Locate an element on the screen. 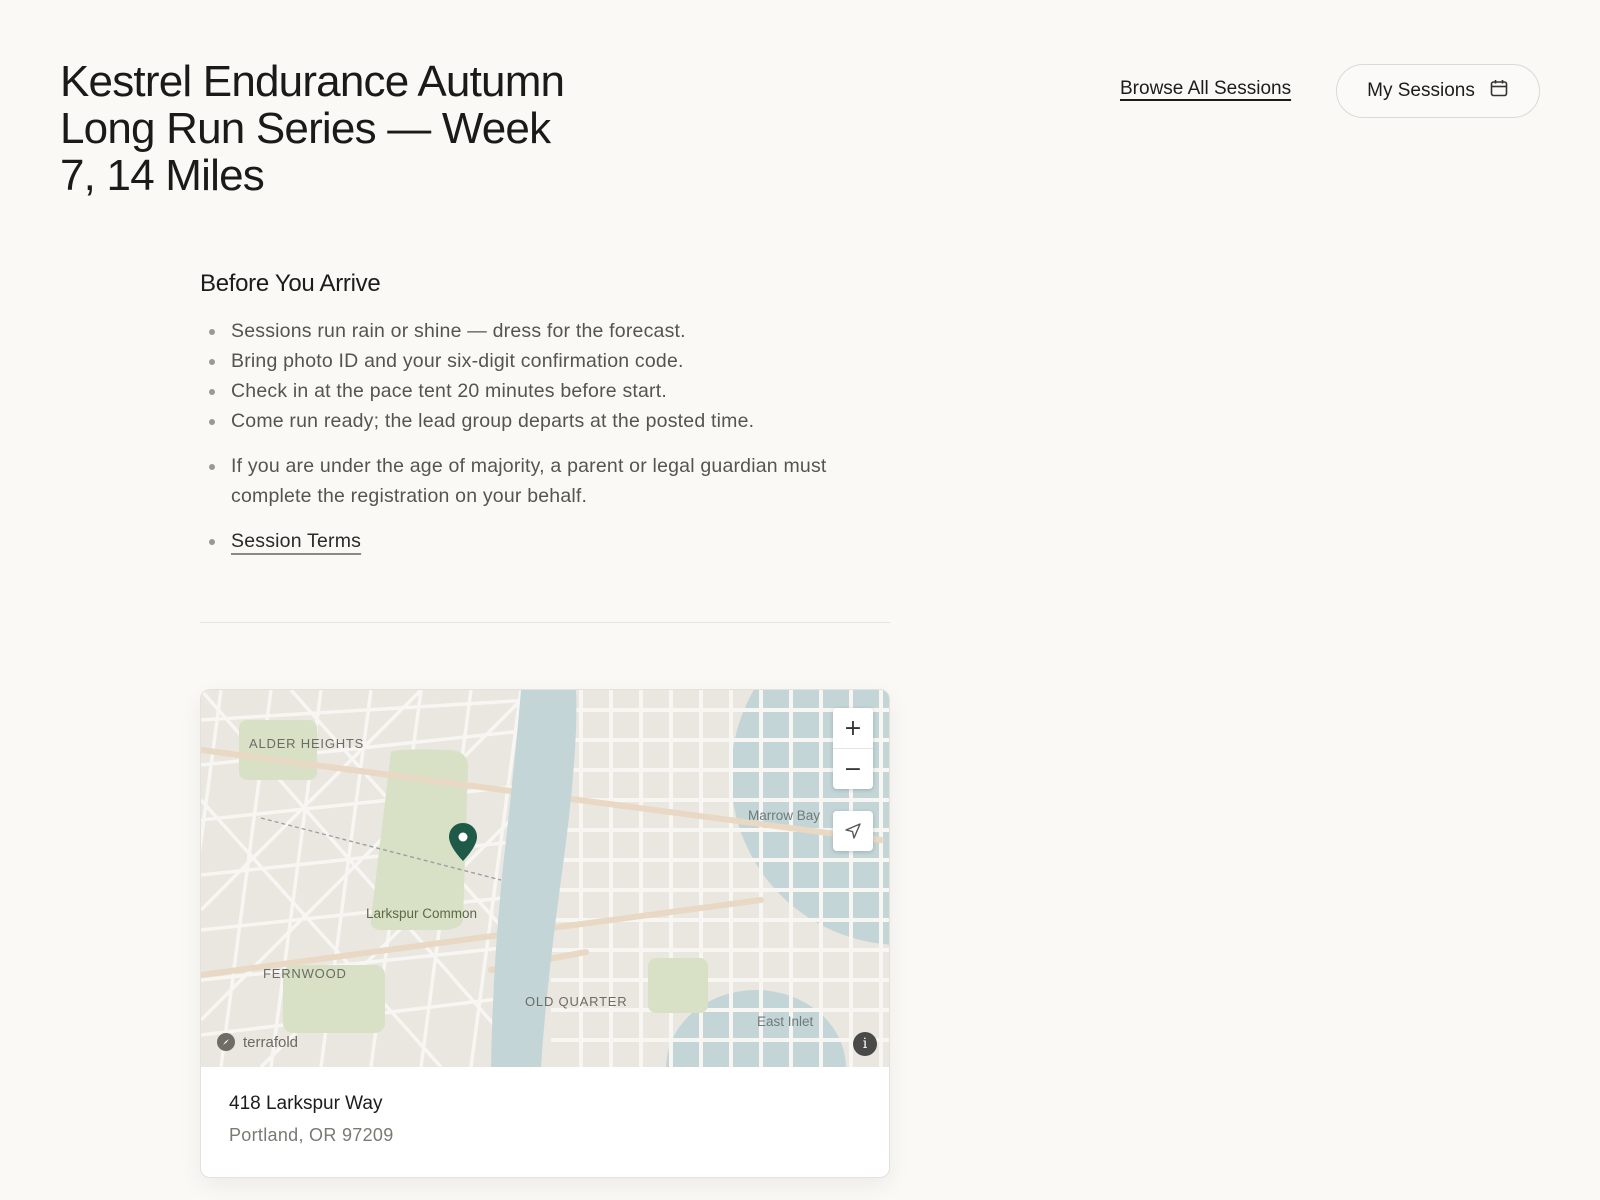 The image size is (1600, 1200). address-block: 418 Larkspur Way Portland, OR 97209 is located at coordinates (545, 1119).